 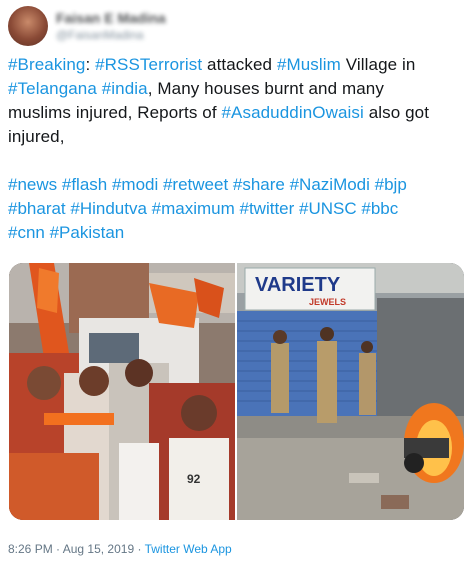 What do you see at coordinates (238, 233) in the screenshot?
I see `hashtag-line: #cnn #Pakistan` at bounding box center [238, 233].